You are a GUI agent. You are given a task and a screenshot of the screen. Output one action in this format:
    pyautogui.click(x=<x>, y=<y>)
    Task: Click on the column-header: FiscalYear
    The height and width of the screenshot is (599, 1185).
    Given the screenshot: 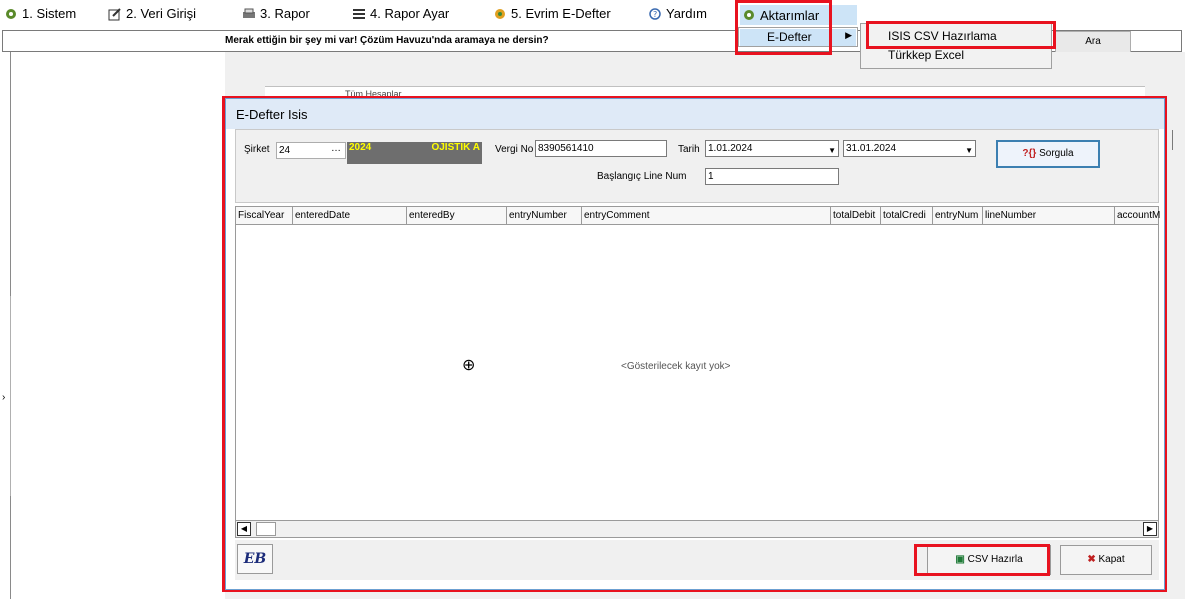 What is the action you would take?
    pyautogui.click(x=264, y=215)
    